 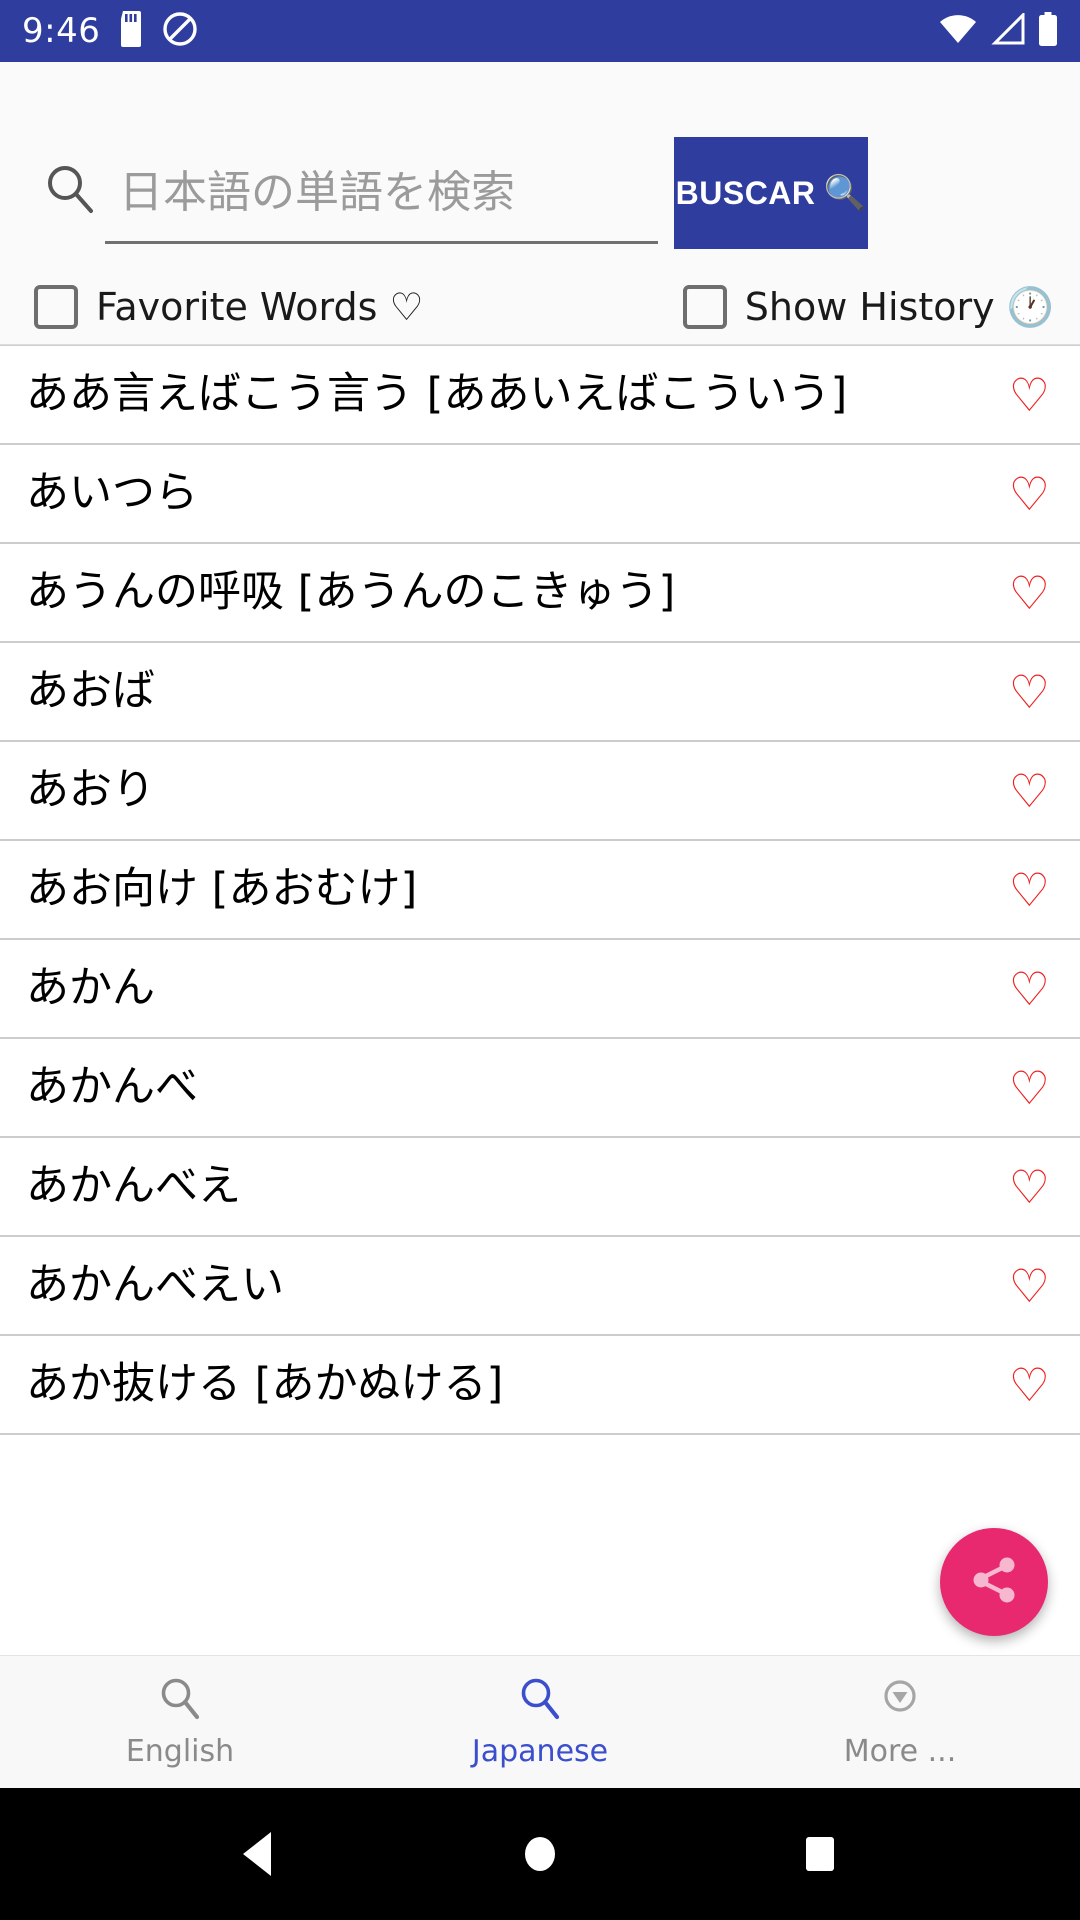 What do you see at coordinates (540, 1088) in the screenshot?
I see `word-list-item: あかんべ ♡` at bounding box center [540, 1088].